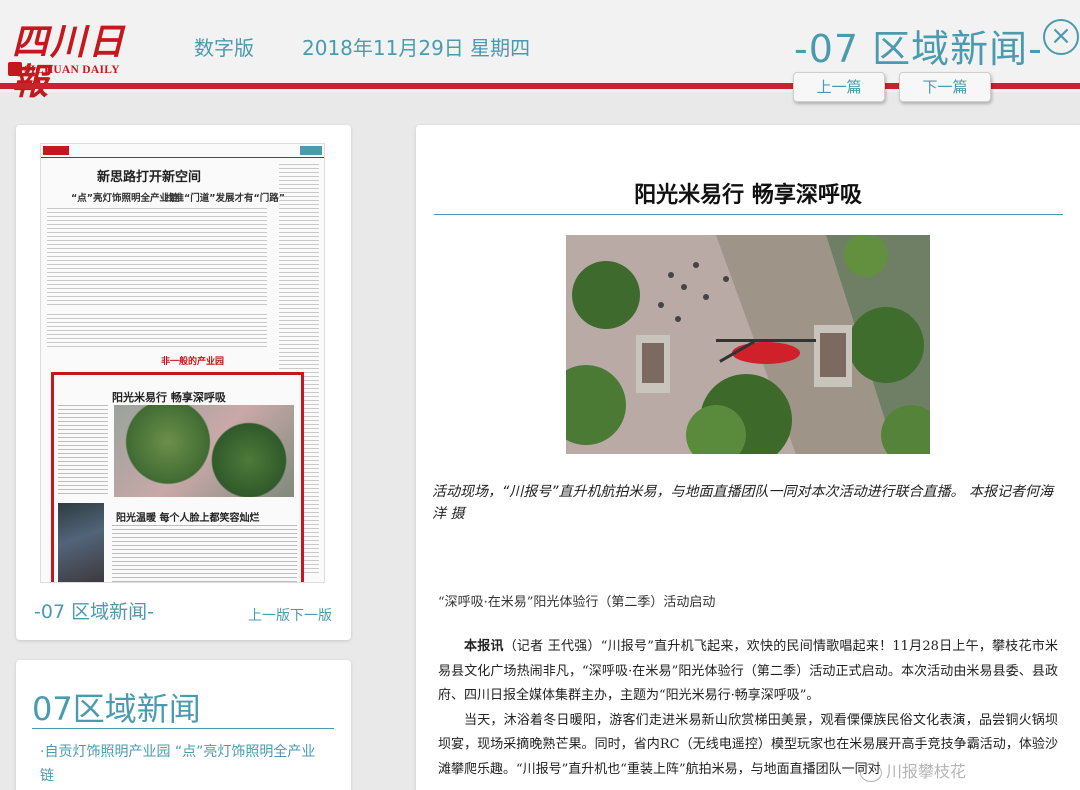 The image size is (1080, 790). What do you see at coordinates (748, 214) in the screenshot?
I see `article-title-divider` at bounding box center [748, 214].